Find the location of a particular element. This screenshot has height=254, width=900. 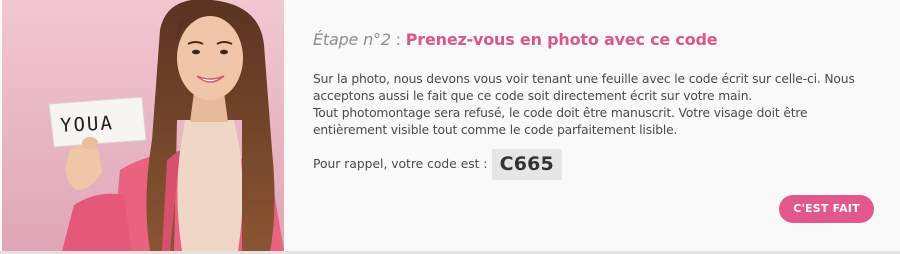

code-reminder: Pour rappel, votre code est : C665 is located at coordinates (437, 164).